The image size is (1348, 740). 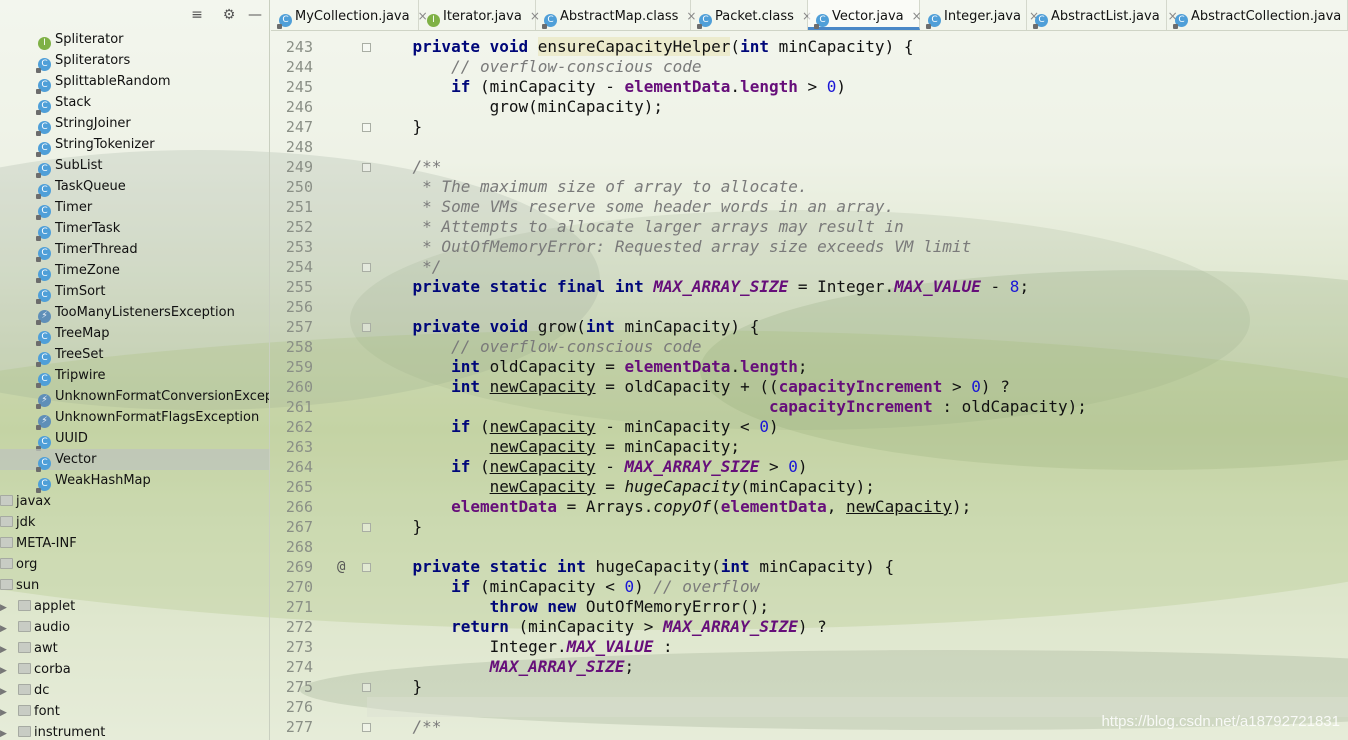 What do you see at coordinates (134, 649) in the screenshot?
I see `tree-item-awt: ▶ awt` at bounding box center [134, 649].